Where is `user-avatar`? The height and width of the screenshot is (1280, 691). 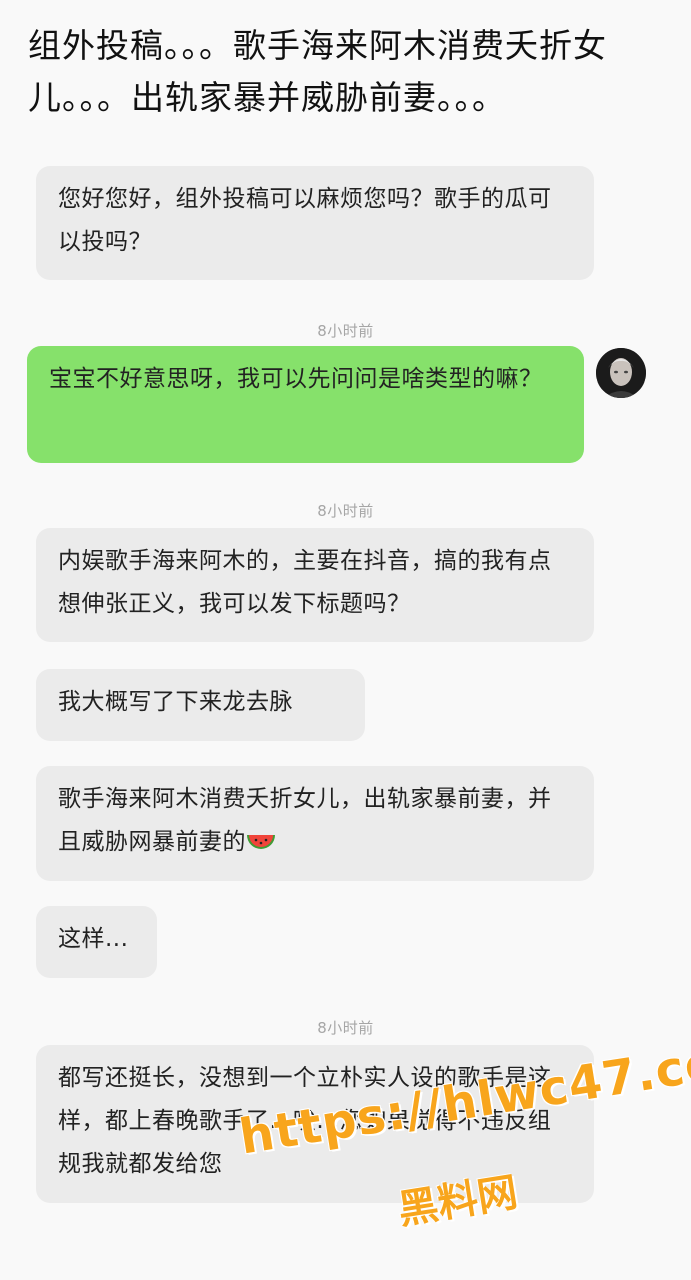 user-avatar is located at coordinates (621, 373).